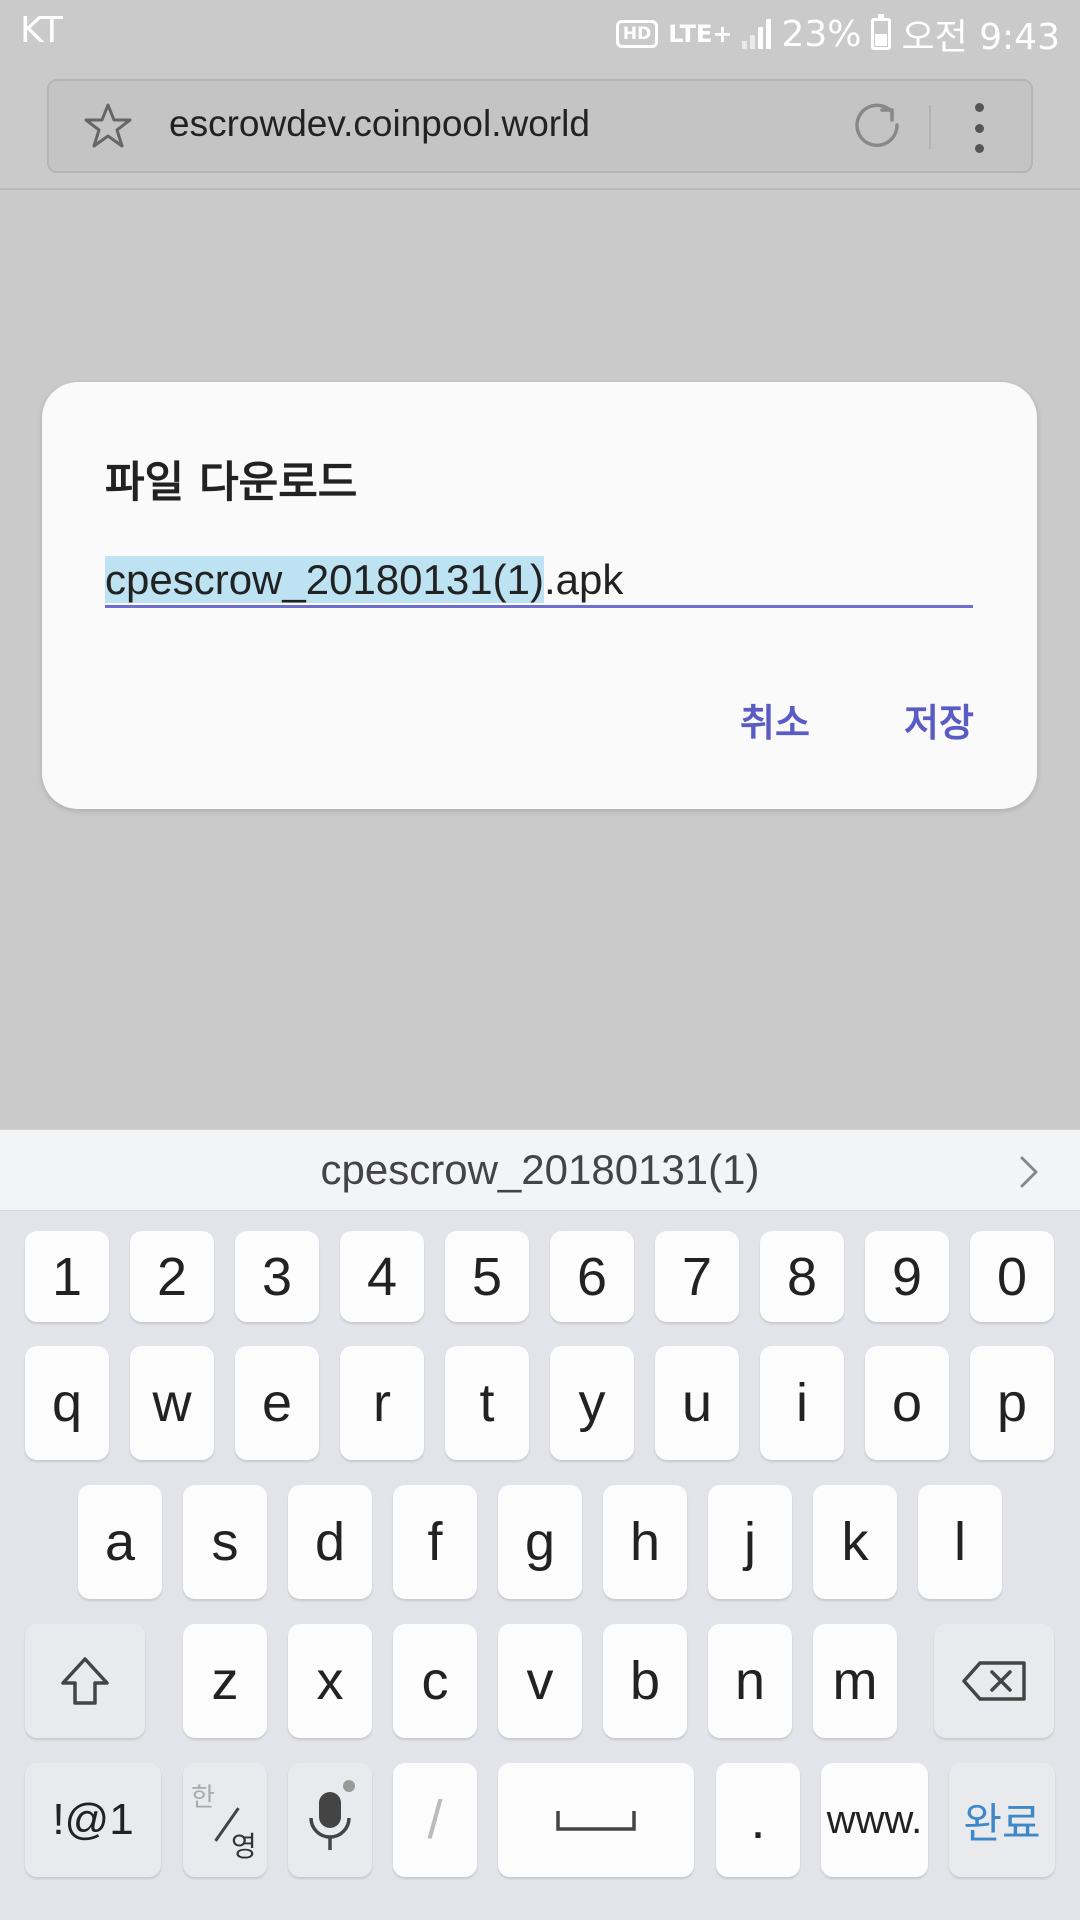 The height and width of the screenshot is (1920, 1080). I want to click on key-label: y, so click(592, 1403).